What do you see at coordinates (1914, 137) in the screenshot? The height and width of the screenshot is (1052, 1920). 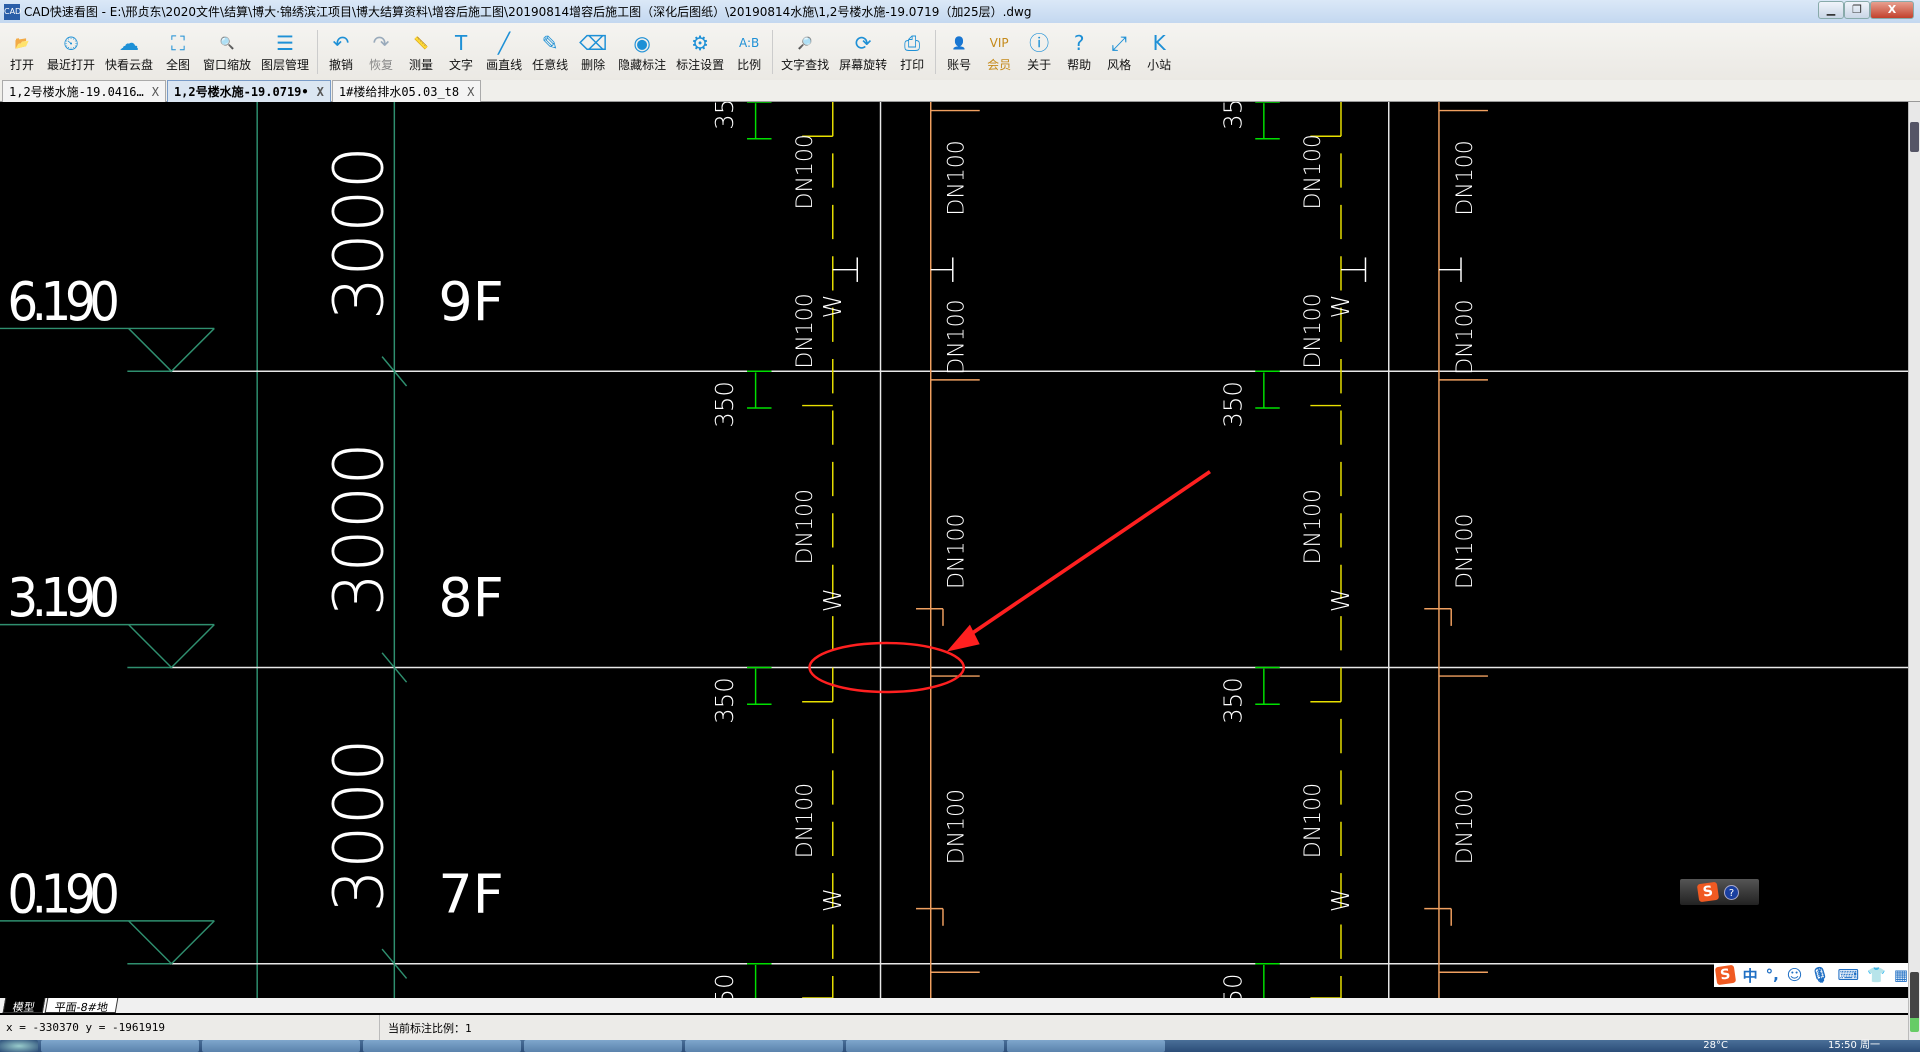 I see `scroll-thumb` at bounding box center [1914, 137].